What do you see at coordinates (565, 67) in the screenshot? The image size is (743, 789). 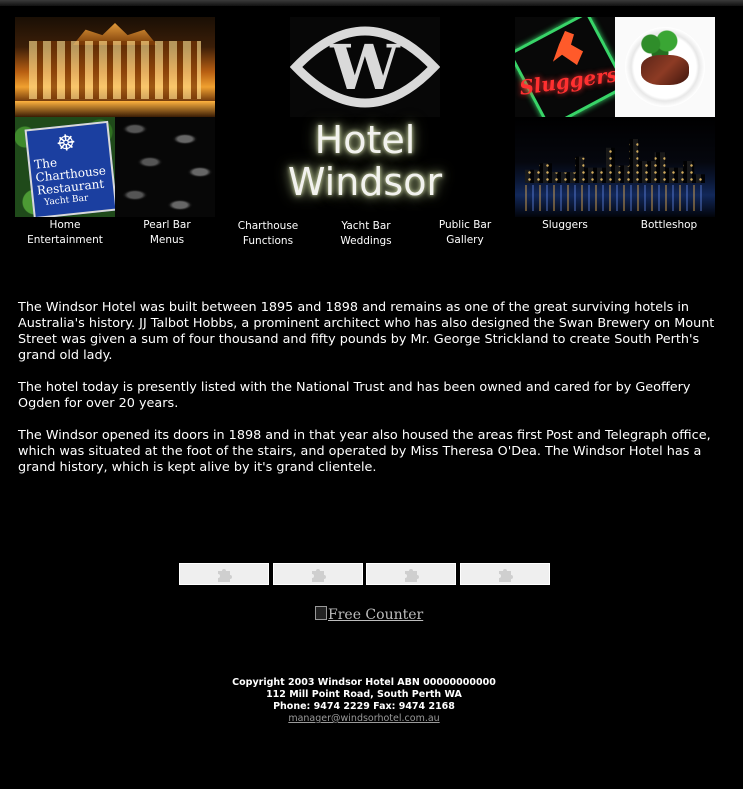 I see `sluggers-neon-photo: Sluggers` at bounding box center [565, 67].